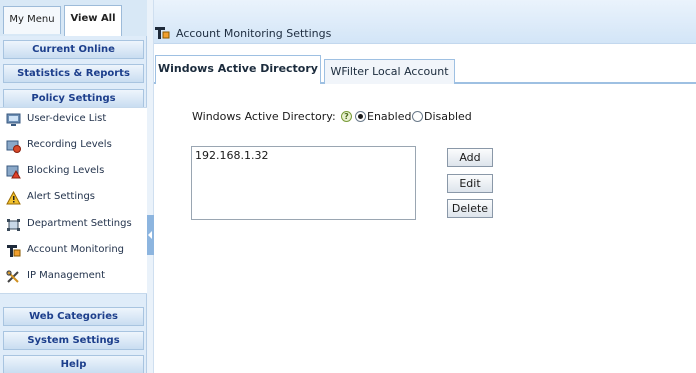  Describe the element at coordinates (360, 116) in the screenshot. I see `enabled-radio` at that location.